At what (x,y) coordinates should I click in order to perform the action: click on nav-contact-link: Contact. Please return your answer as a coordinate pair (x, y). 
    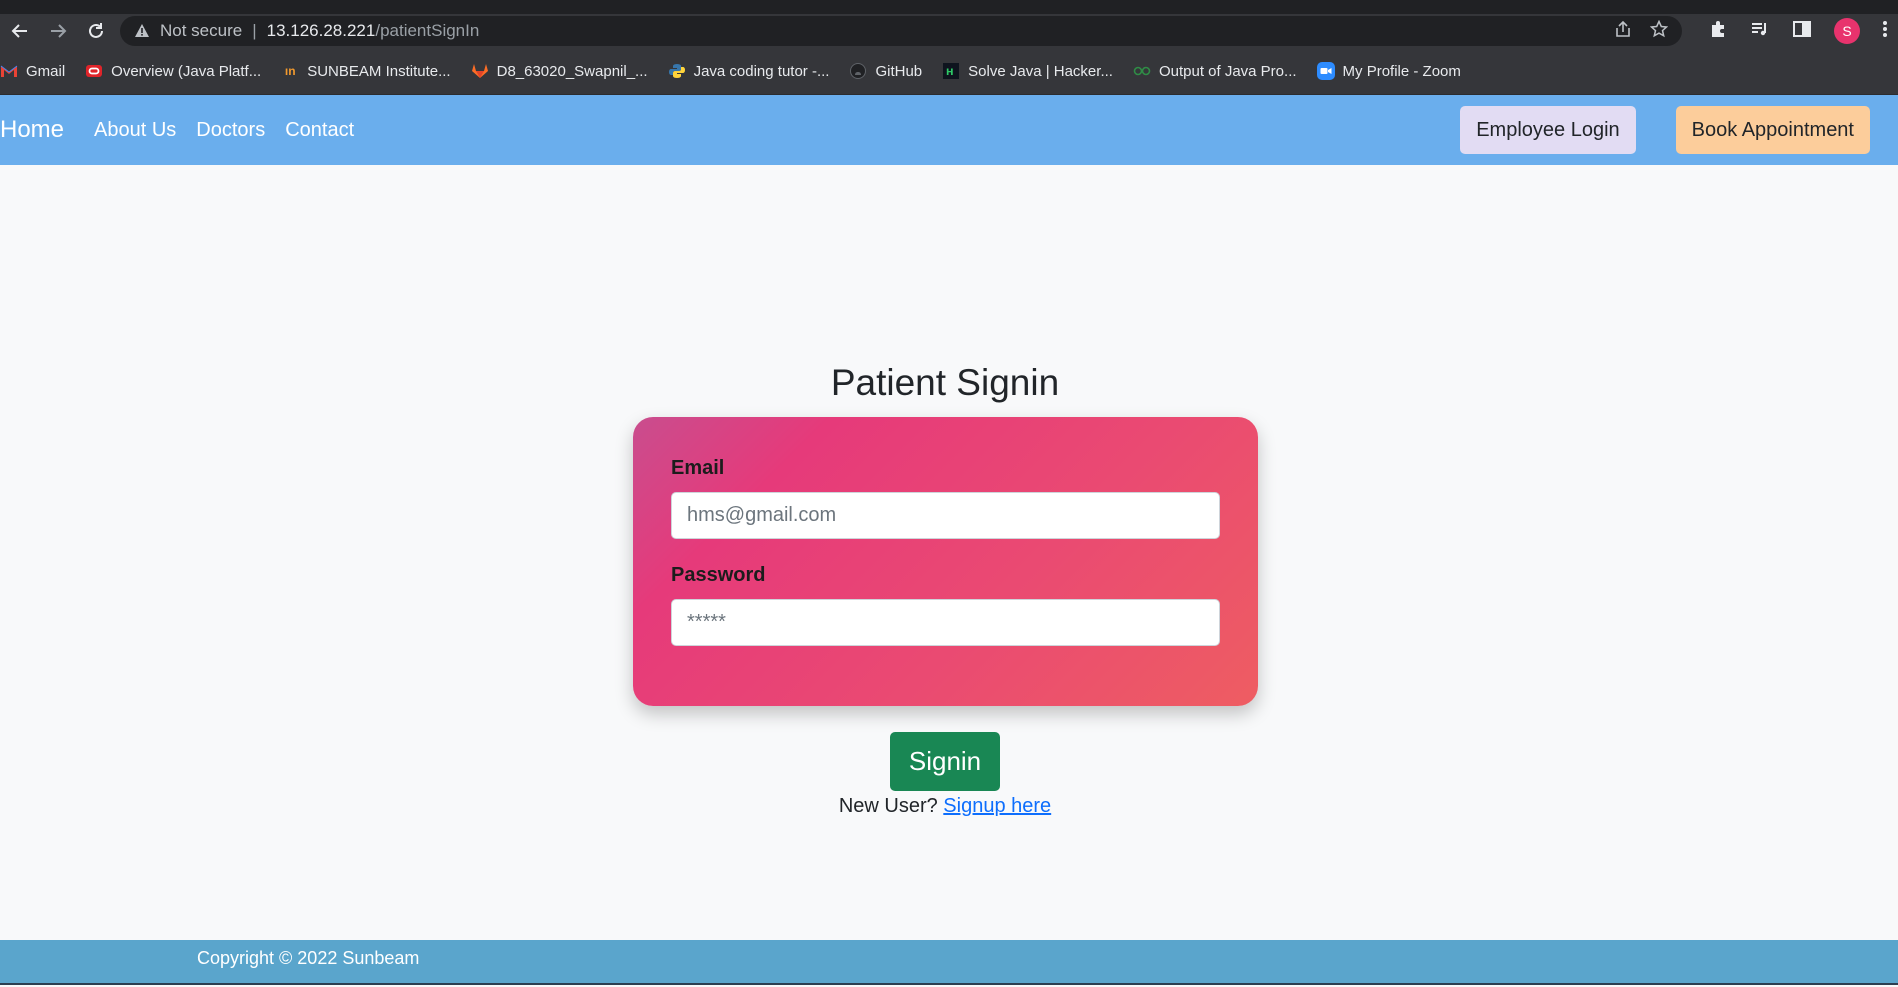
    Looking at the image, I should click on (319, 130).